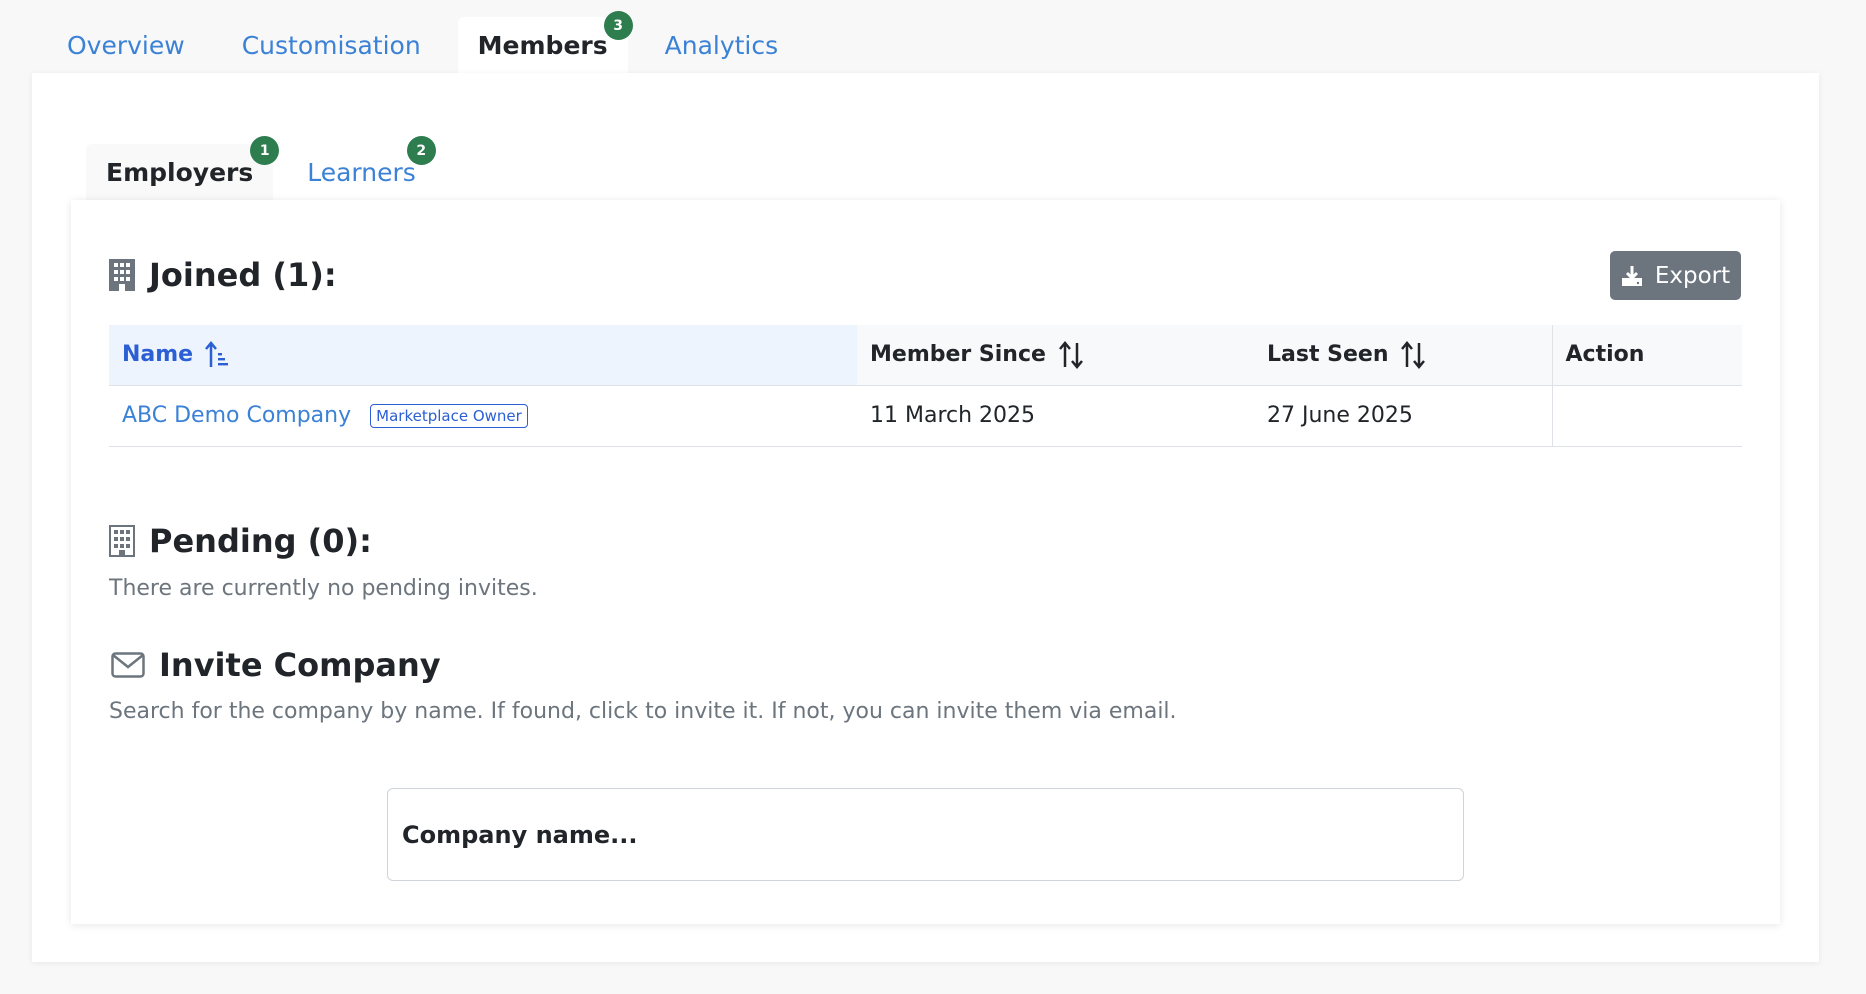 The image size is (1866, 994). What do you see at coordinates (1055, 355) in the screenshot?
I see `column-header-member-since: Member Since` at bounding box center [1055, 355].